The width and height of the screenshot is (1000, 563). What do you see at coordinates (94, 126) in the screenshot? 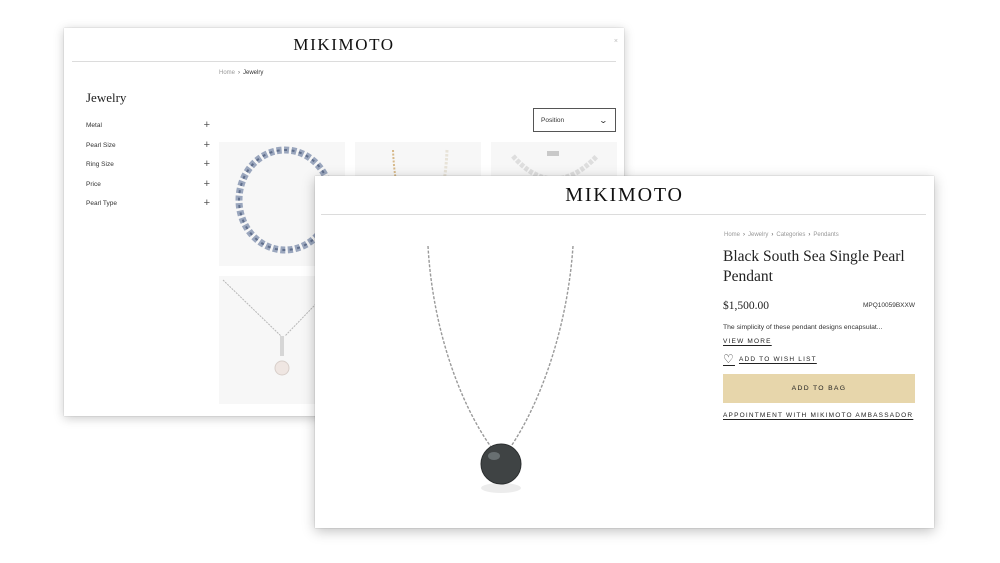
I see `filter-label: Metal` at bounding box center [94, 126].